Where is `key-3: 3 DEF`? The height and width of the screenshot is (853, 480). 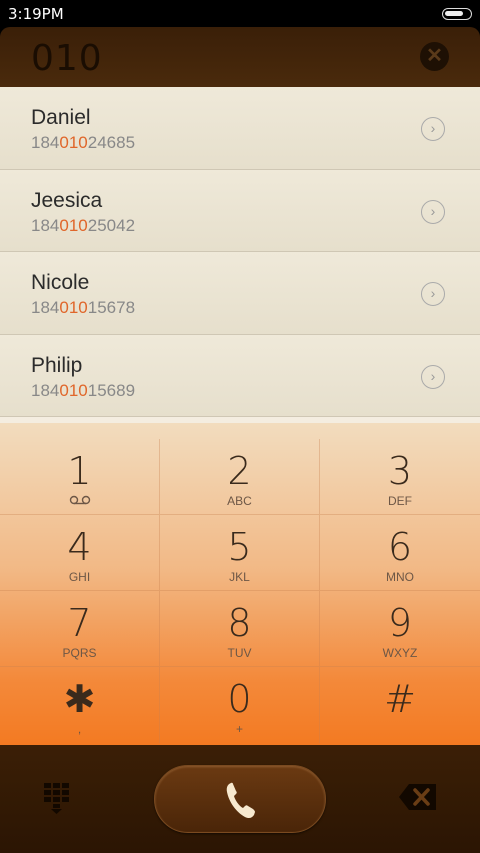 key-3: 3 DEF is located at coordinates (400, 477).